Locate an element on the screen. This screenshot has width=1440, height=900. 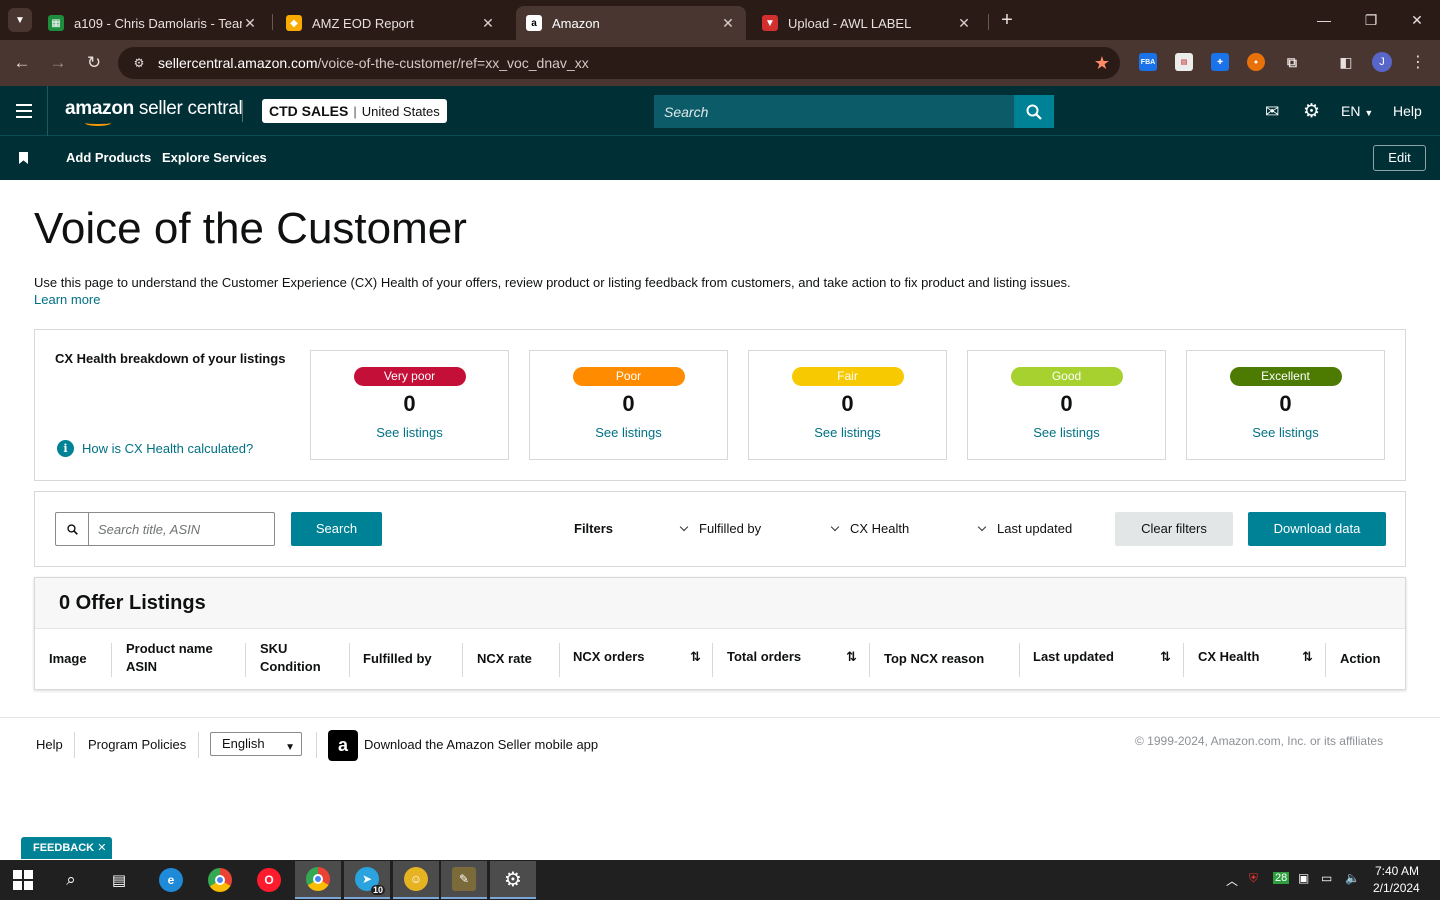
mail-icon: ✉ is located at coordinates (1272, 112).